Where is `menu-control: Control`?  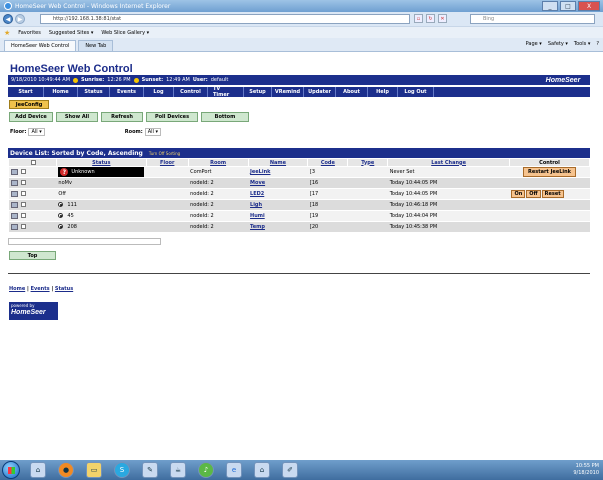
menu-control: Control is located at coordinates (191, 92).